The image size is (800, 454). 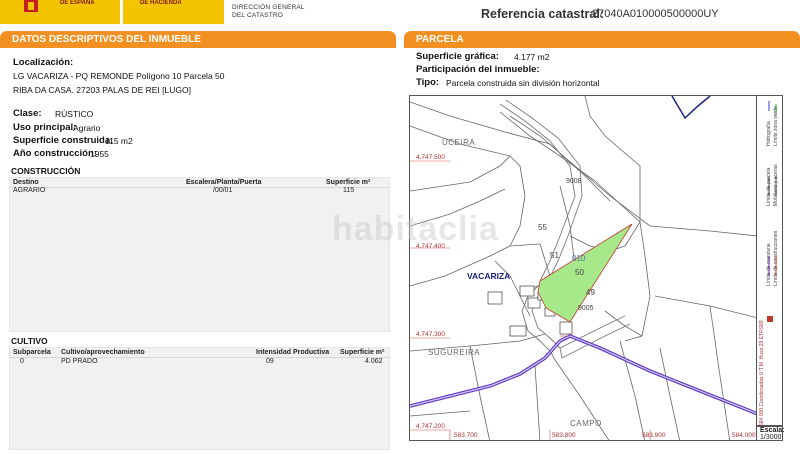 I want to click on coord-x-1: 583.700, so click(x=466, y=435).